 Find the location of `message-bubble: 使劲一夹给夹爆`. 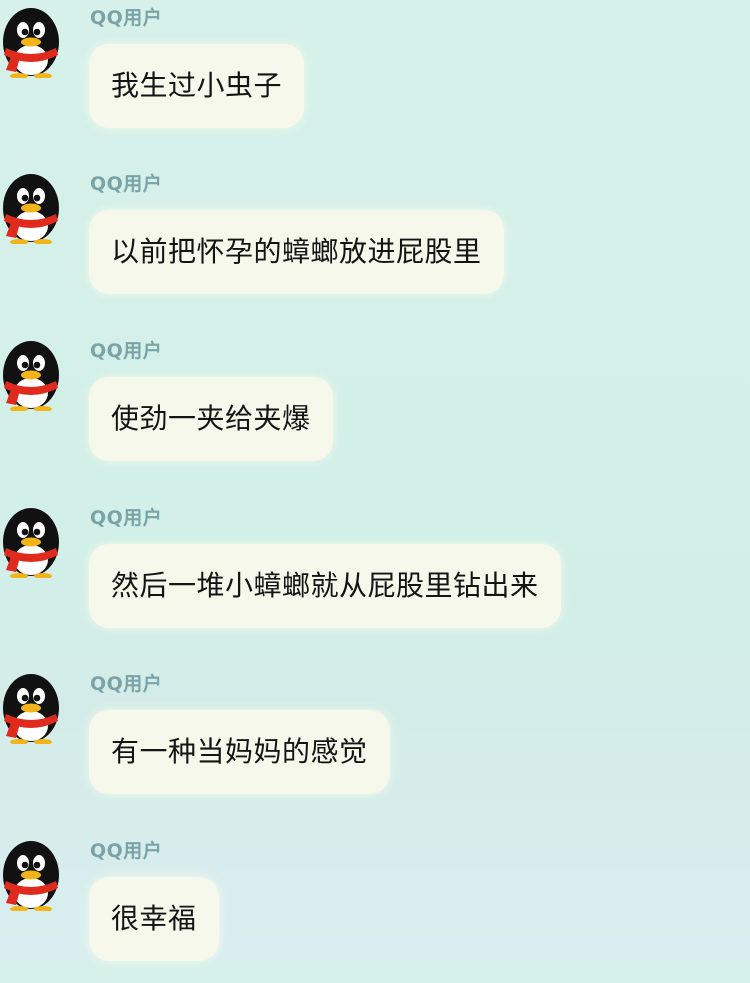

message-bubble: 使劲一夹给夹爆 is located at coordinates (211, 419).